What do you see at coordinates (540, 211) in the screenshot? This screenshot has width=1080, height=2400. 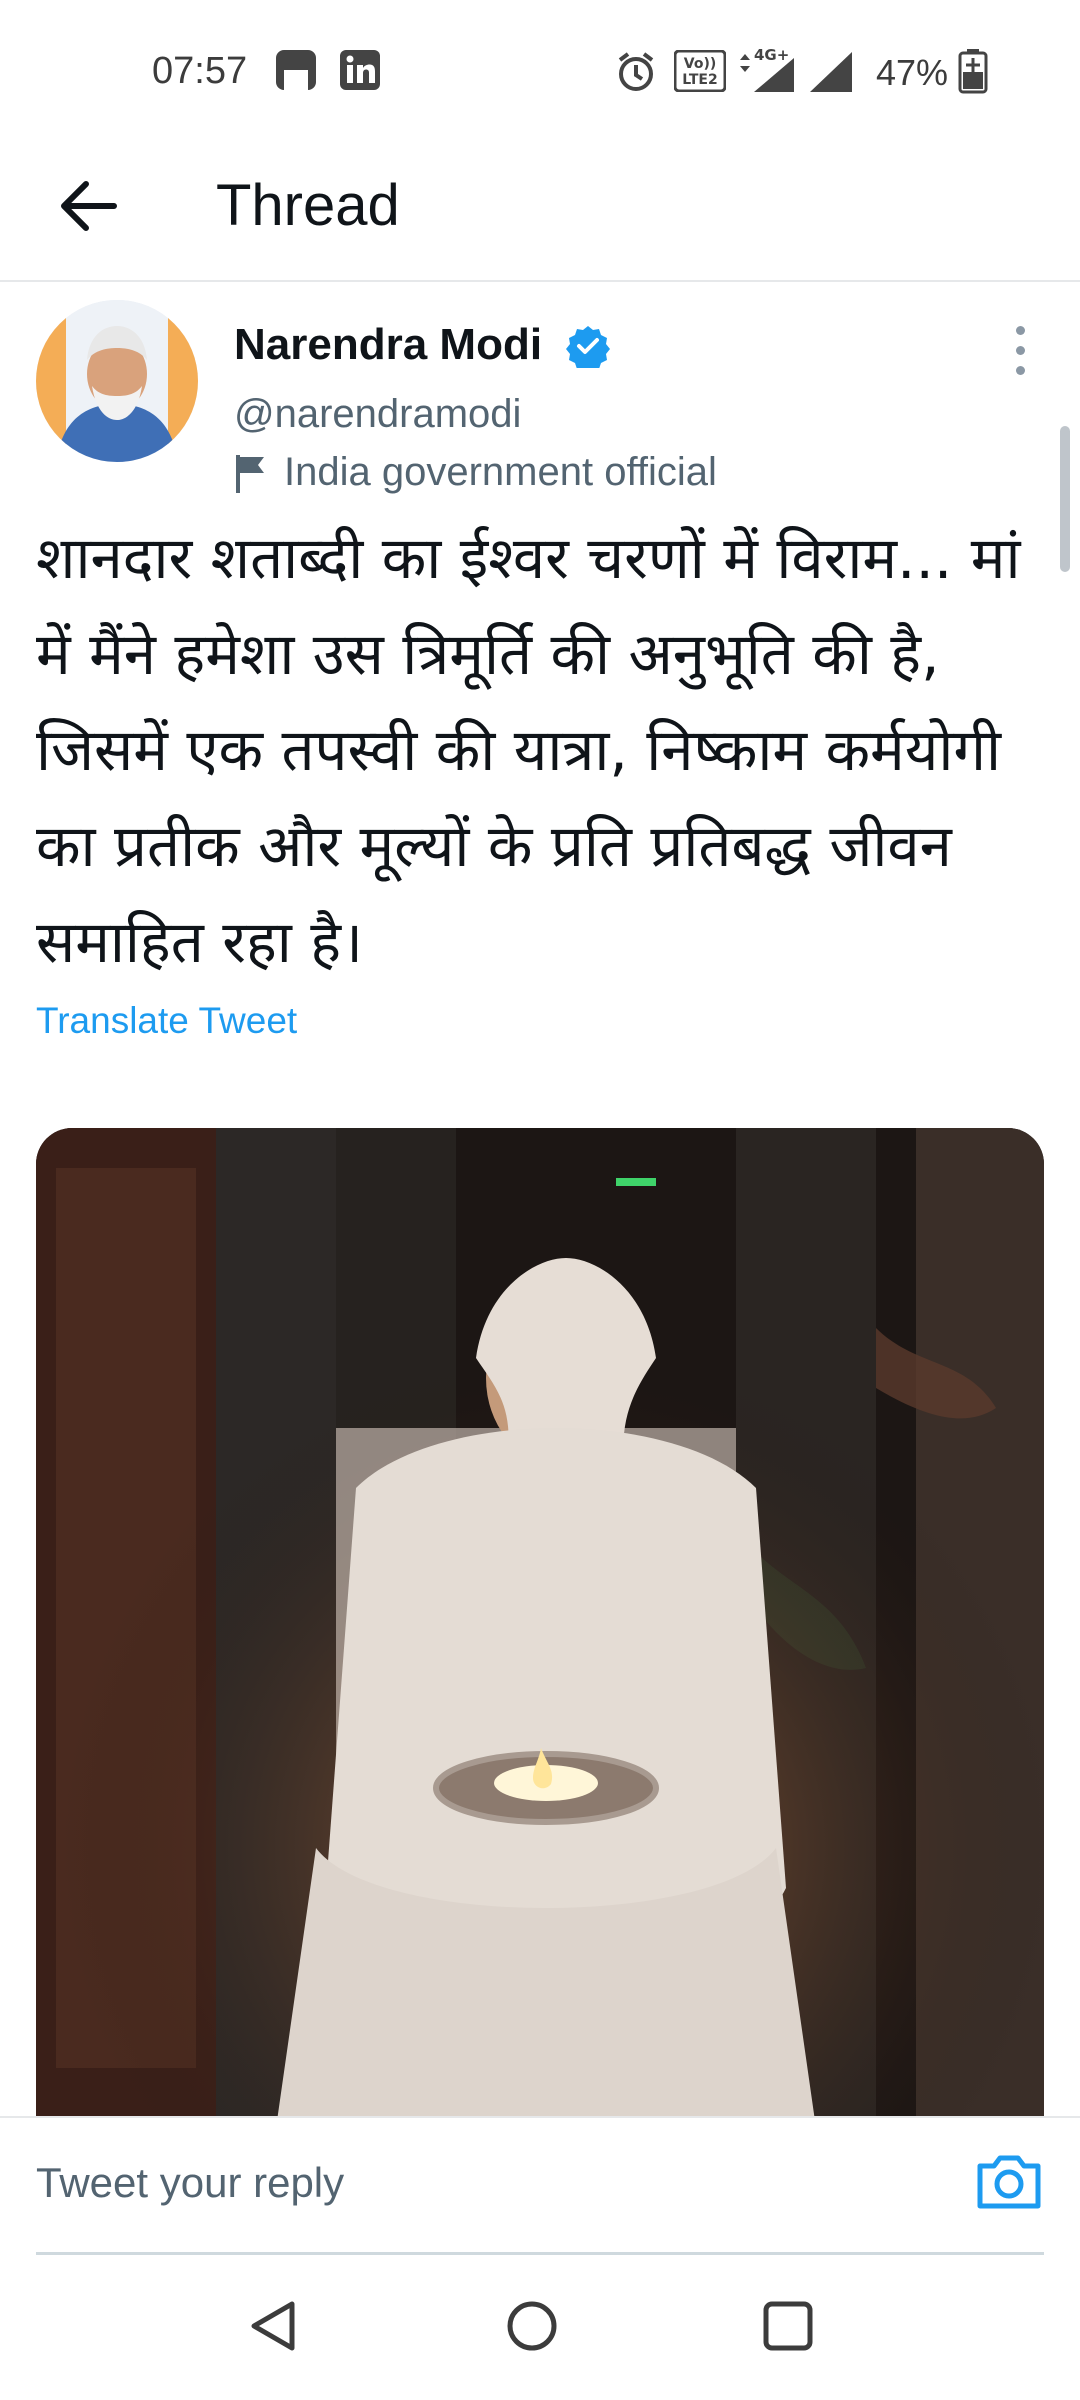 I see `app-header: Thread` at bounding box center [540, 211].